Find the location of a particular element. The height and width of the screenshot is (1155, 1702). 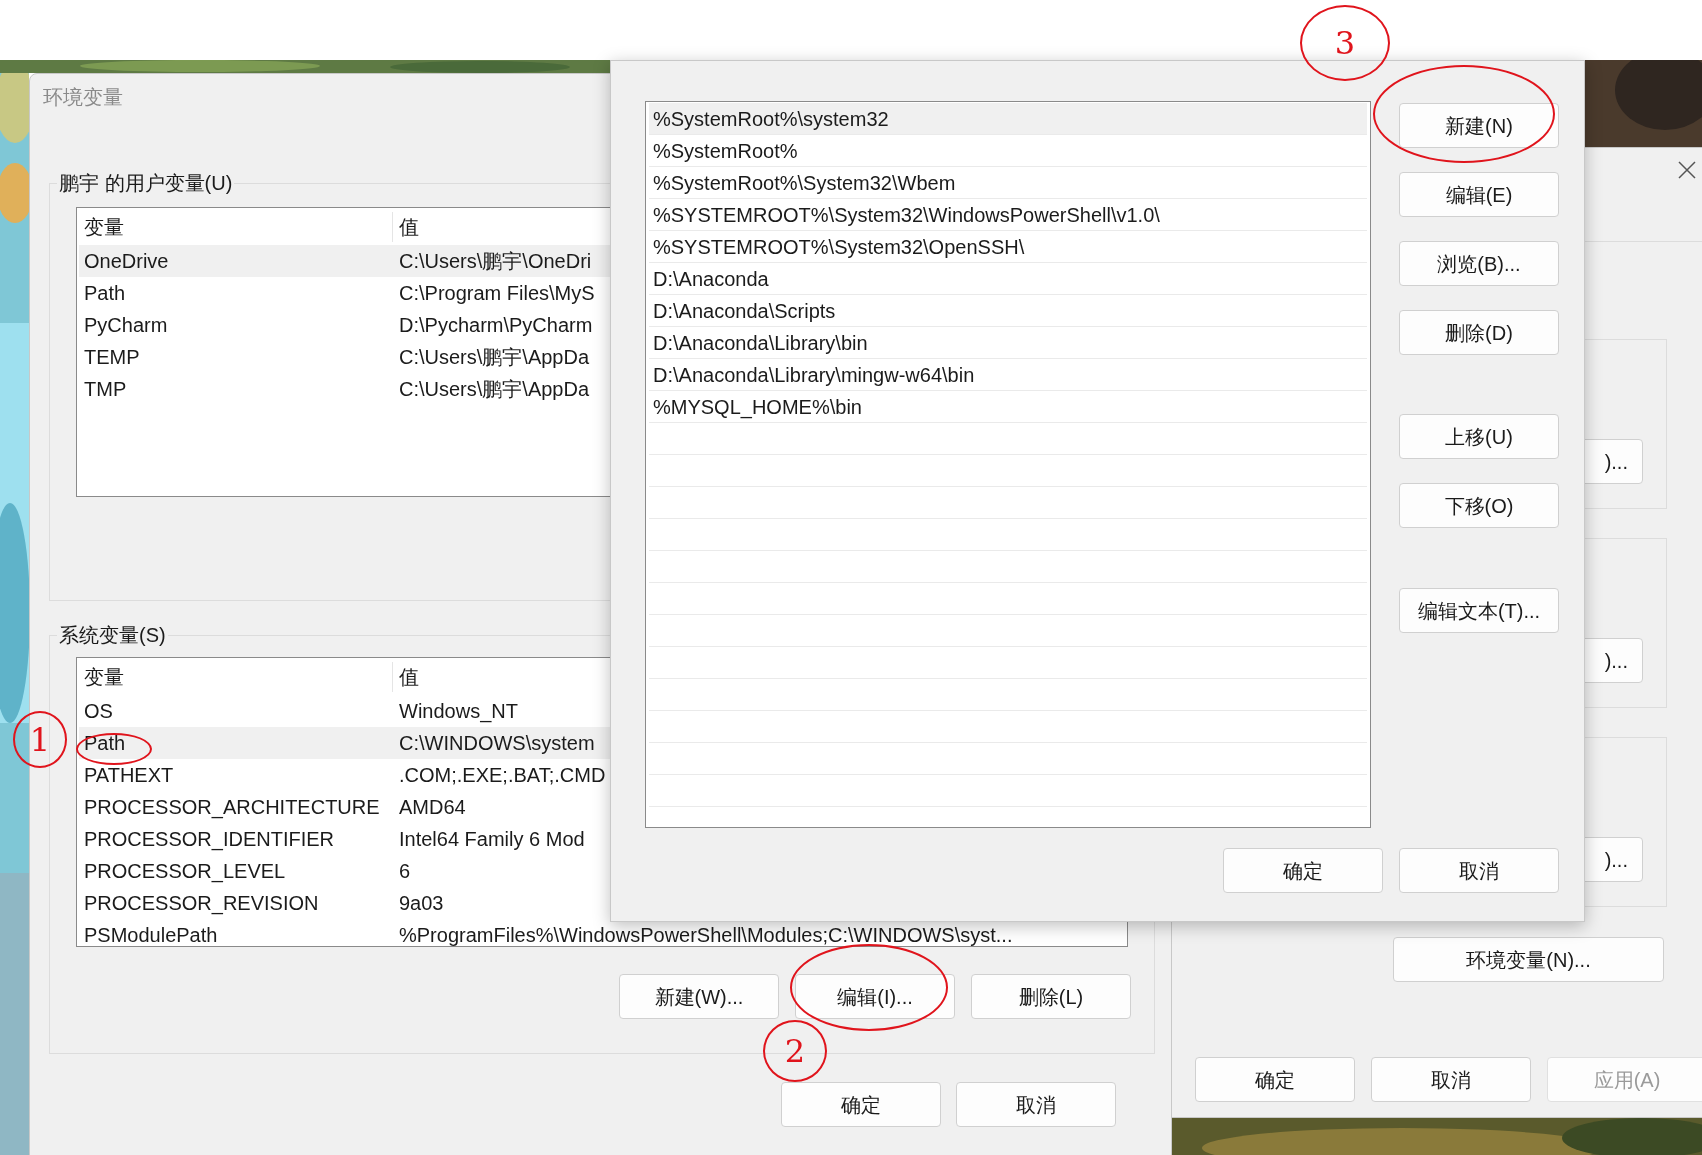

window-title: 环境变量 is located at coordinates (83, 97).